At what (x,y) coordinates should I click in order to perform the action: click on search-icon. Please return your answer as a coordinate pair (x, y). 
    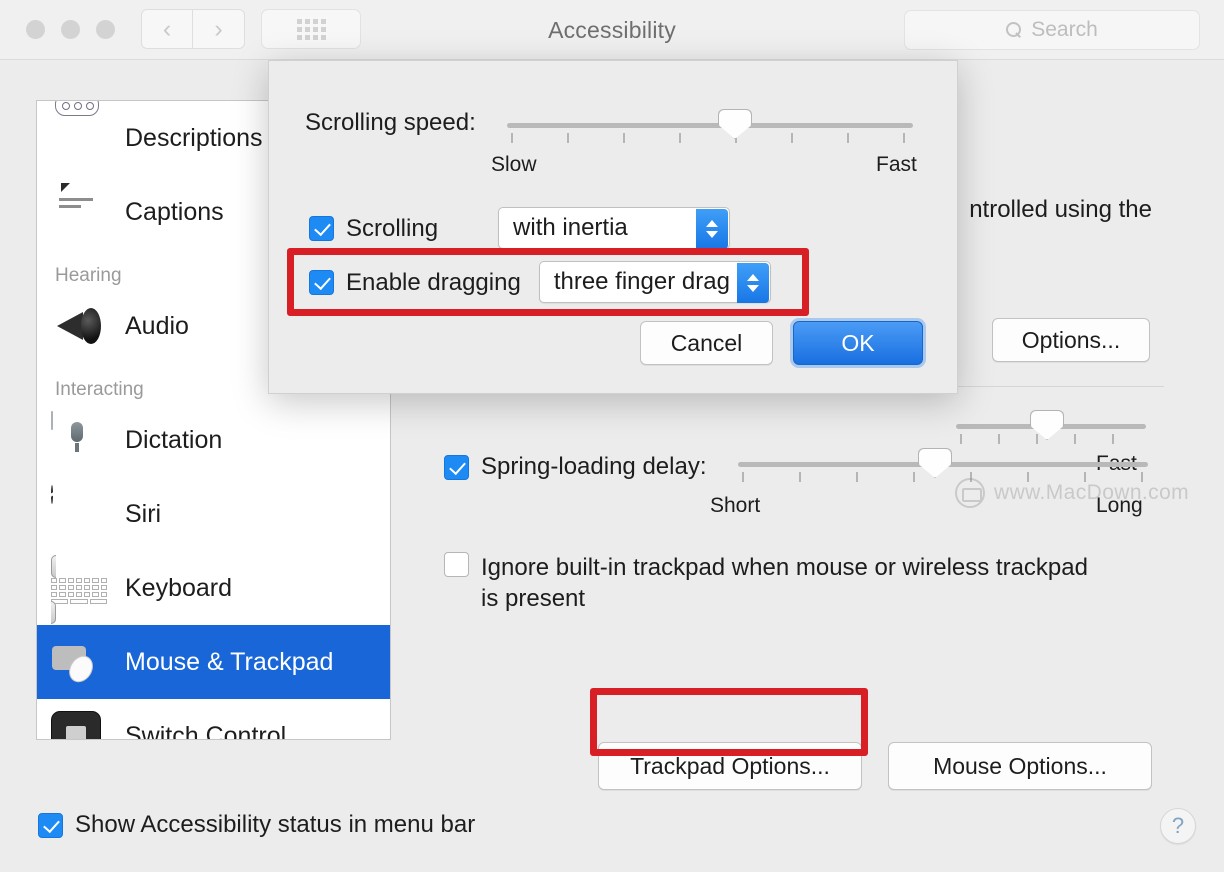
    Looking at the image, I should click on (1014, 30).